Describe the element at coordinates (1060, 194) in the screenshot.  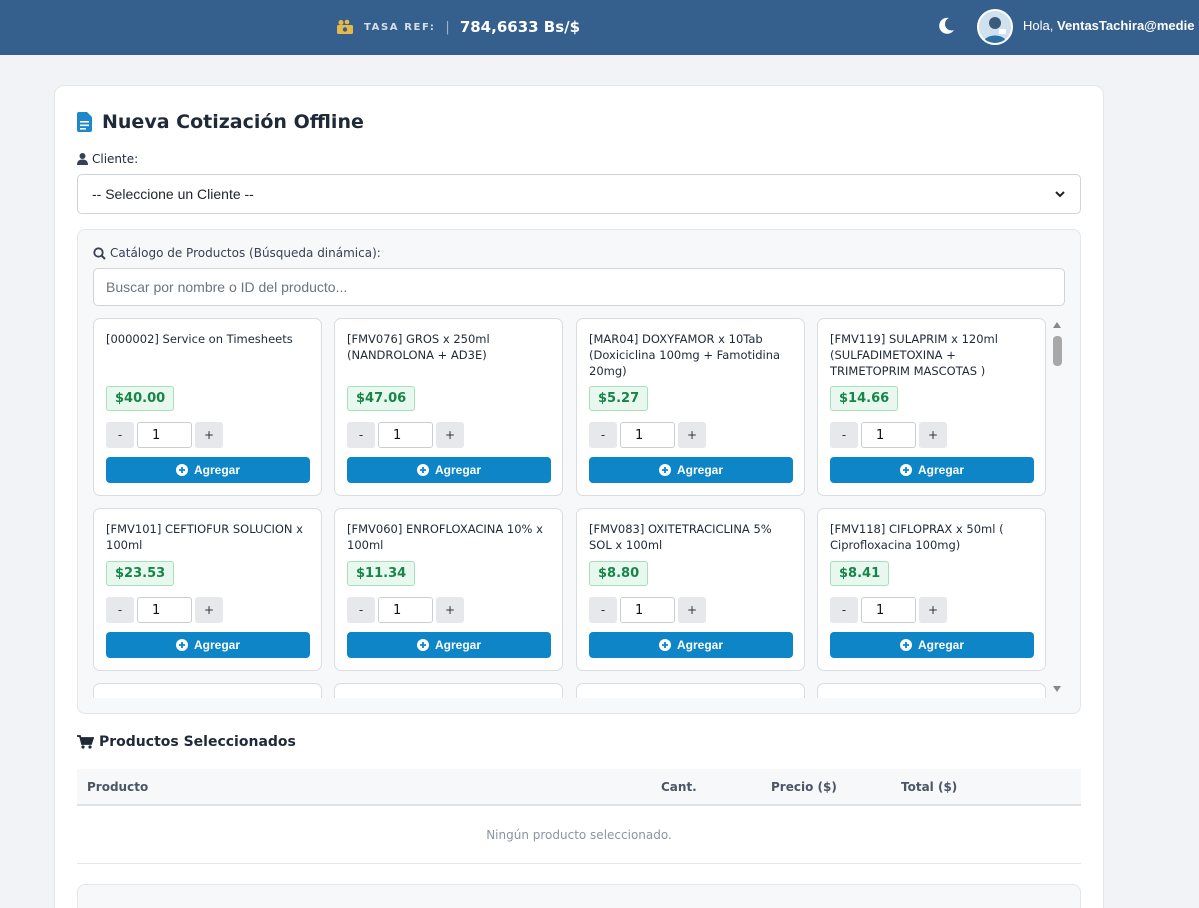
I see `chevron-down-icon` at that location.